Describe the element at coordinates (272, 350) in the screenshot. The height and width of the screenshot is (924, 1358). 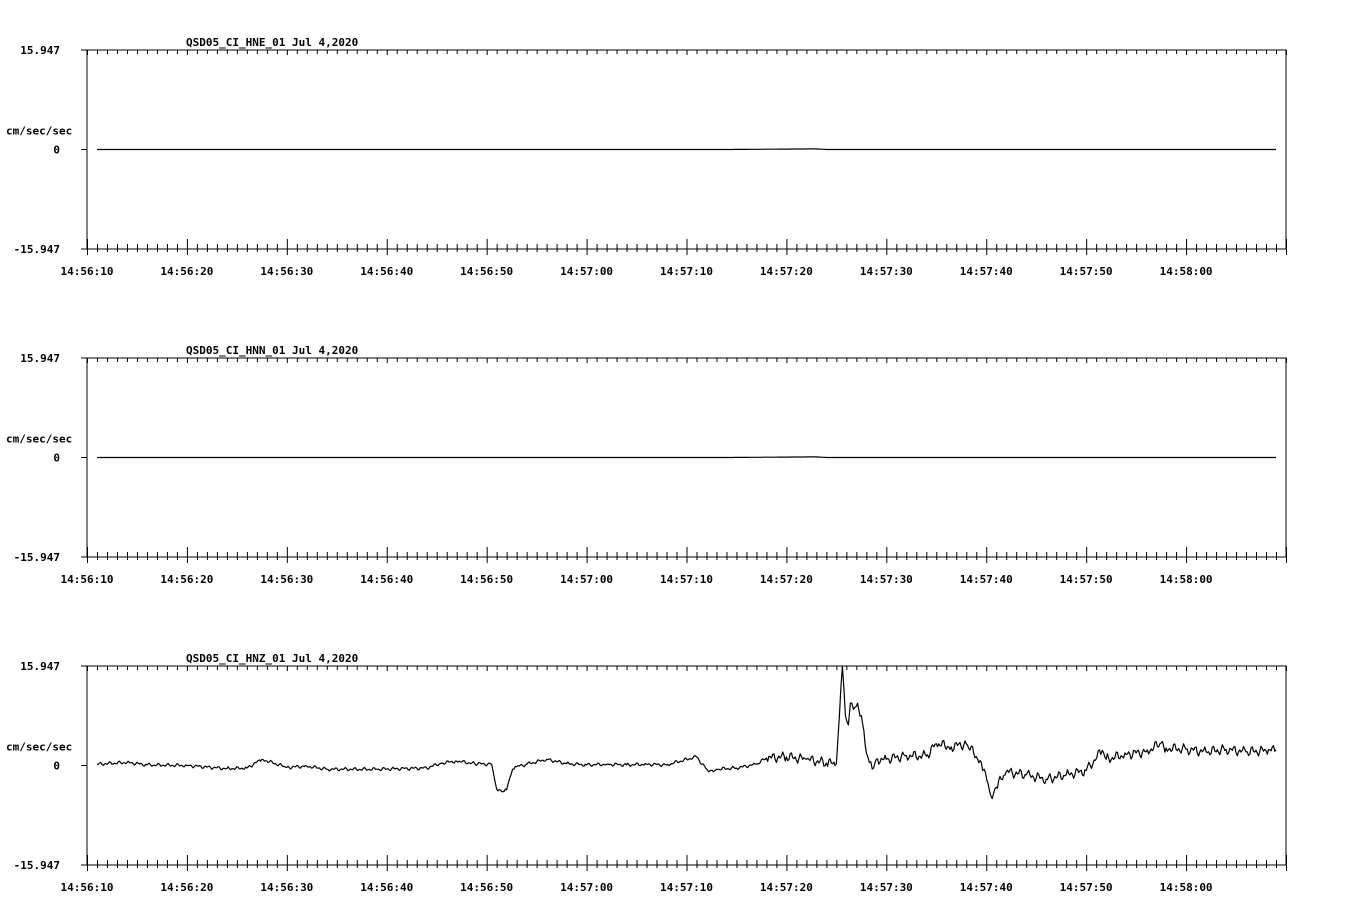
I see `panel-title: QSD05_CI_HNN_01 Jul 4,2020` at that location.